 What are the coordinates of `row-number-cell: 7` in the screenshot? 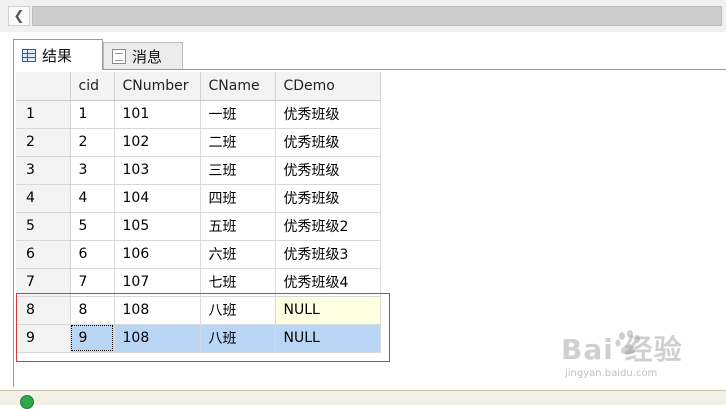 It's located at (43, 282).